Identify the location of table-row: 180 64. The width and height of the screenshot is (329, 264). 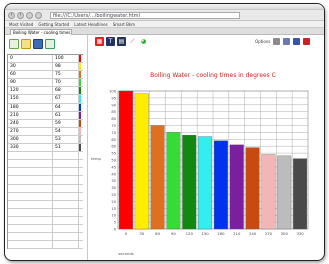
(45, 107).